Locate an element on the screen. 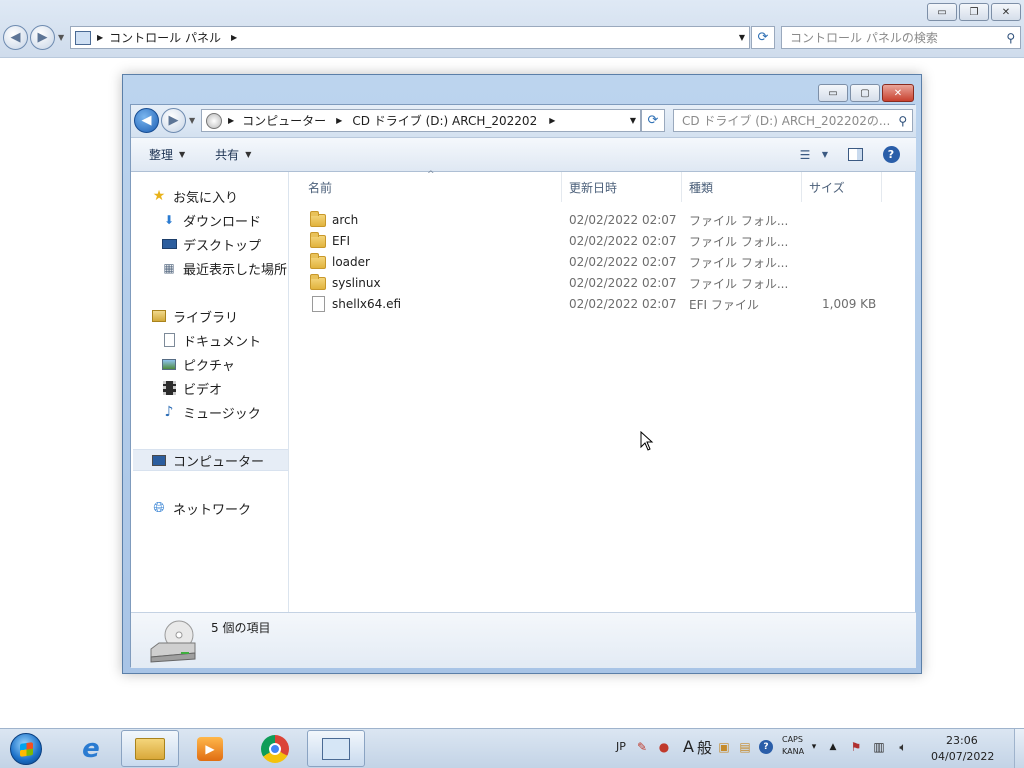  breadcrumb-computer: コンピューター is located at coordinates (284, 120).